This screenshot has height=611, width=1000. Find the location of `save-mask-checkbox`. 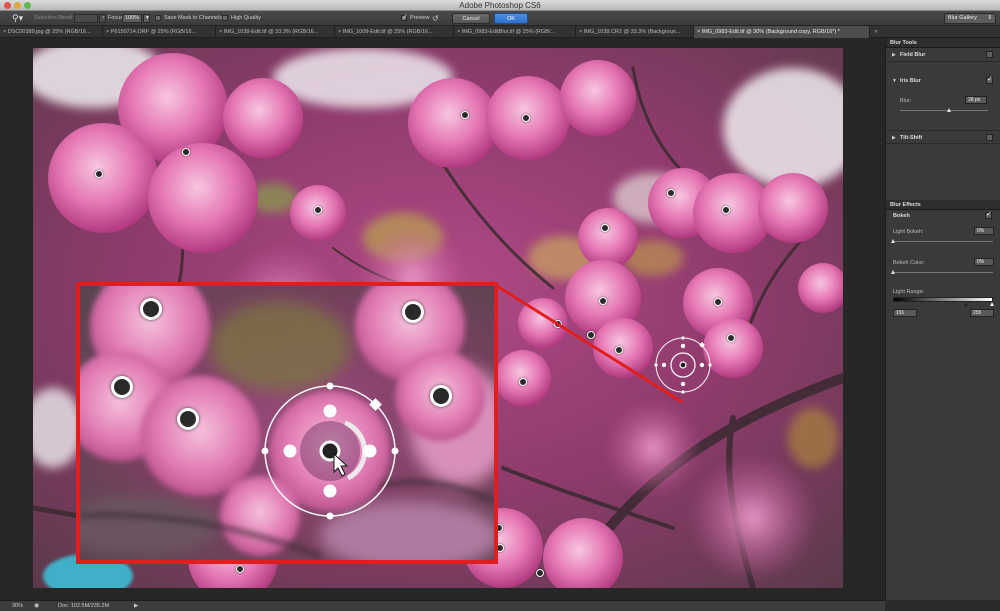

save-mask-checkbox is located at coordinates (158, 18).